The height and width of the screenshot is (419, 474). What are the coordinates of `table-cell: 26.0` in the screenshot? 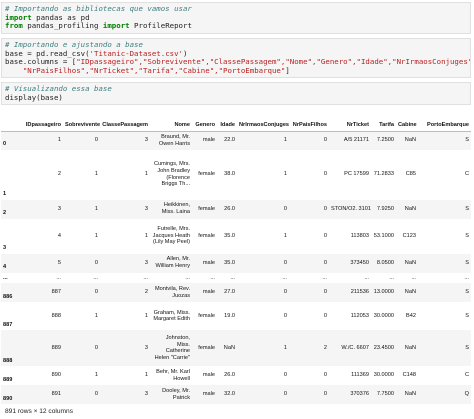 It's located at (229, 208).